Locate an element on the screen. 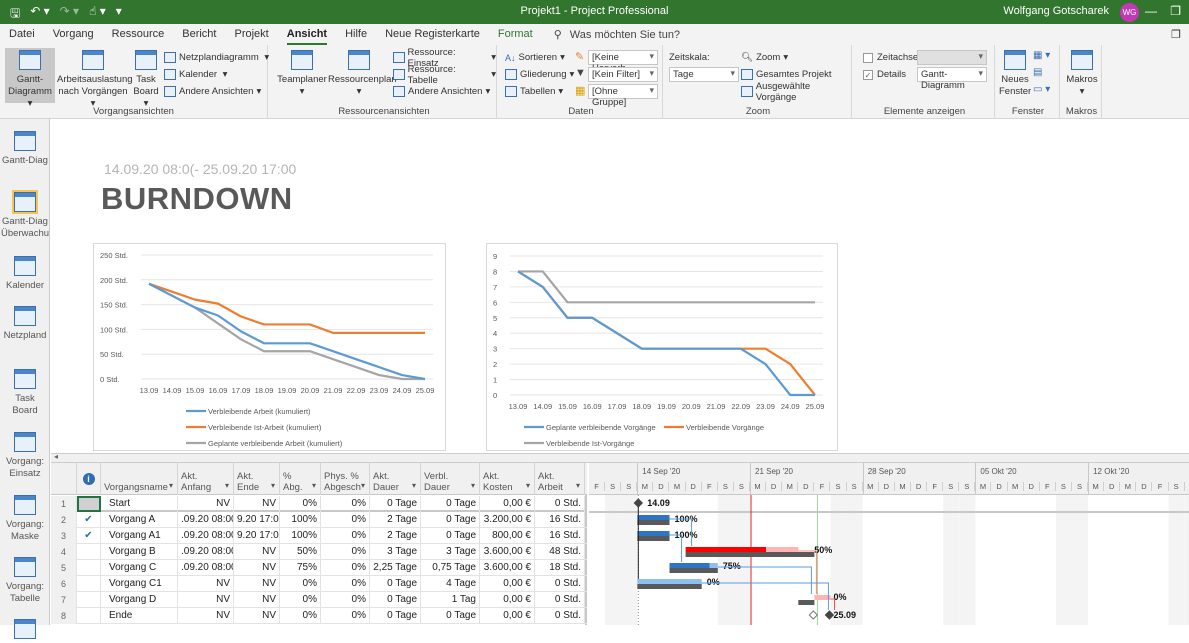 This screenshot has height=643, width=1189. viewbar-kalender: Kalender is located at coordinates (25, 274).